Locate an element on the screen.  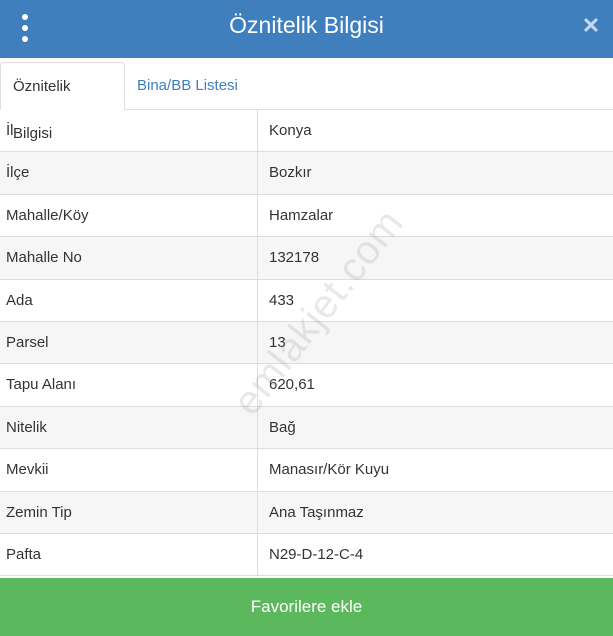
table-row: Nitelik Bağ is located at coordinates (306, 428).